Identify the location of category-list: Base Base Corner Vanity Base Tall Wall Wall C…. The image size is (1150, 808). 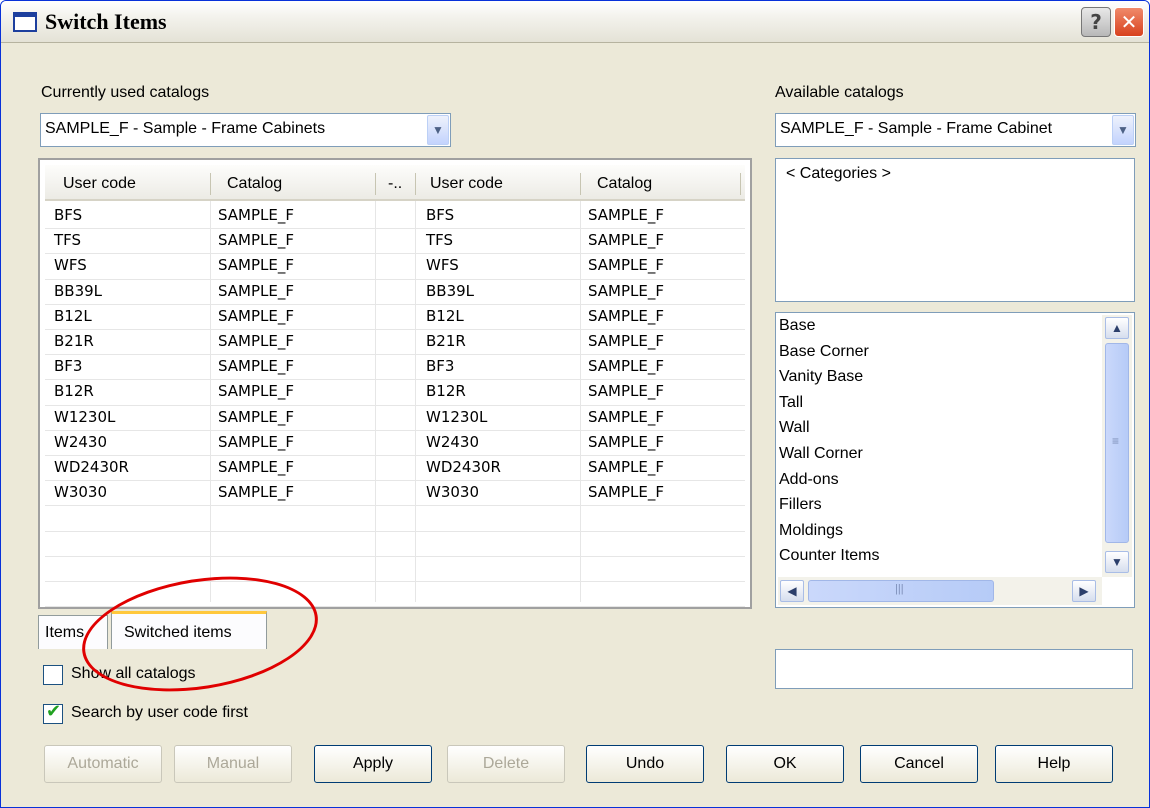
(955, 460).